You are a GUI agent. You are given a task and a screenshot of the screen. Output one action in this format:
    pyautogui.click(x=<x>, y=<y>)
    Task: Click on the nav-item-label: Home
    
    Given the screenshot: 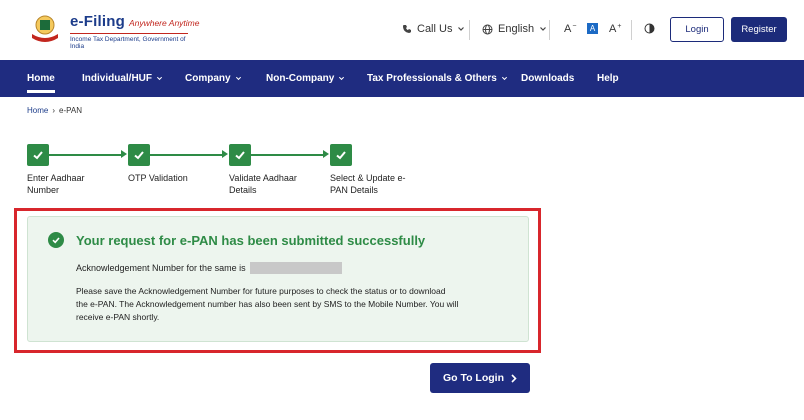 What is the action you would take?
    pyautogui.click(x=41, y=78)
    